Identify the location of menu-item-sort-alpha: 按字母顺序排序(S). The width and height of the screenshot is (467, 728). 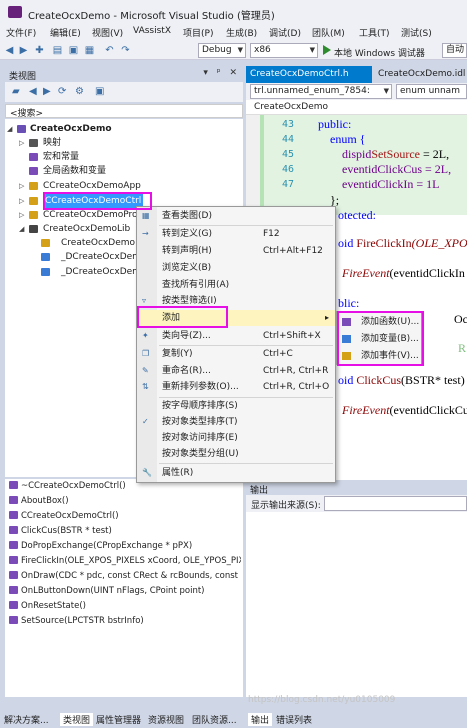
(236, 406).